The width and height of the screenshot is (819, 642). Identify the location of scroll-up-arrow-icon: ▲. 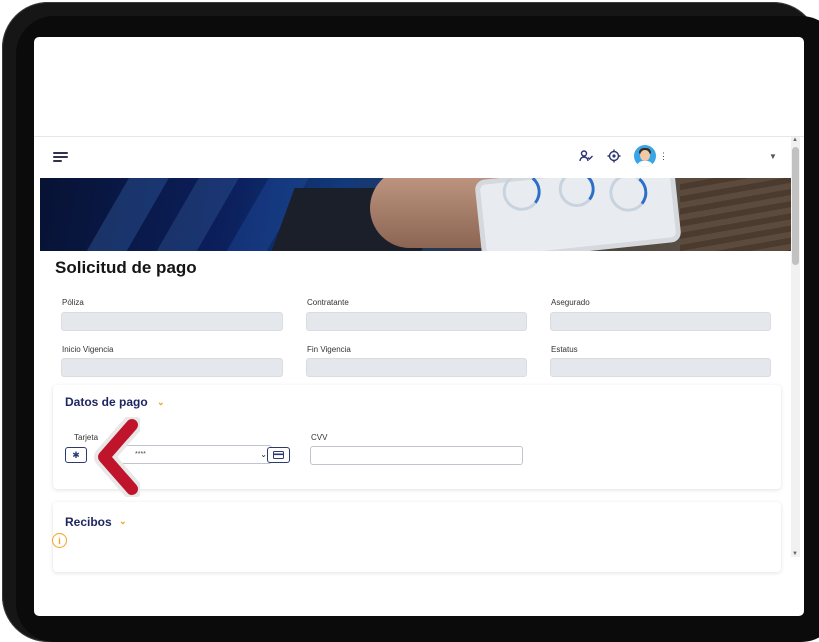
(795, 140).